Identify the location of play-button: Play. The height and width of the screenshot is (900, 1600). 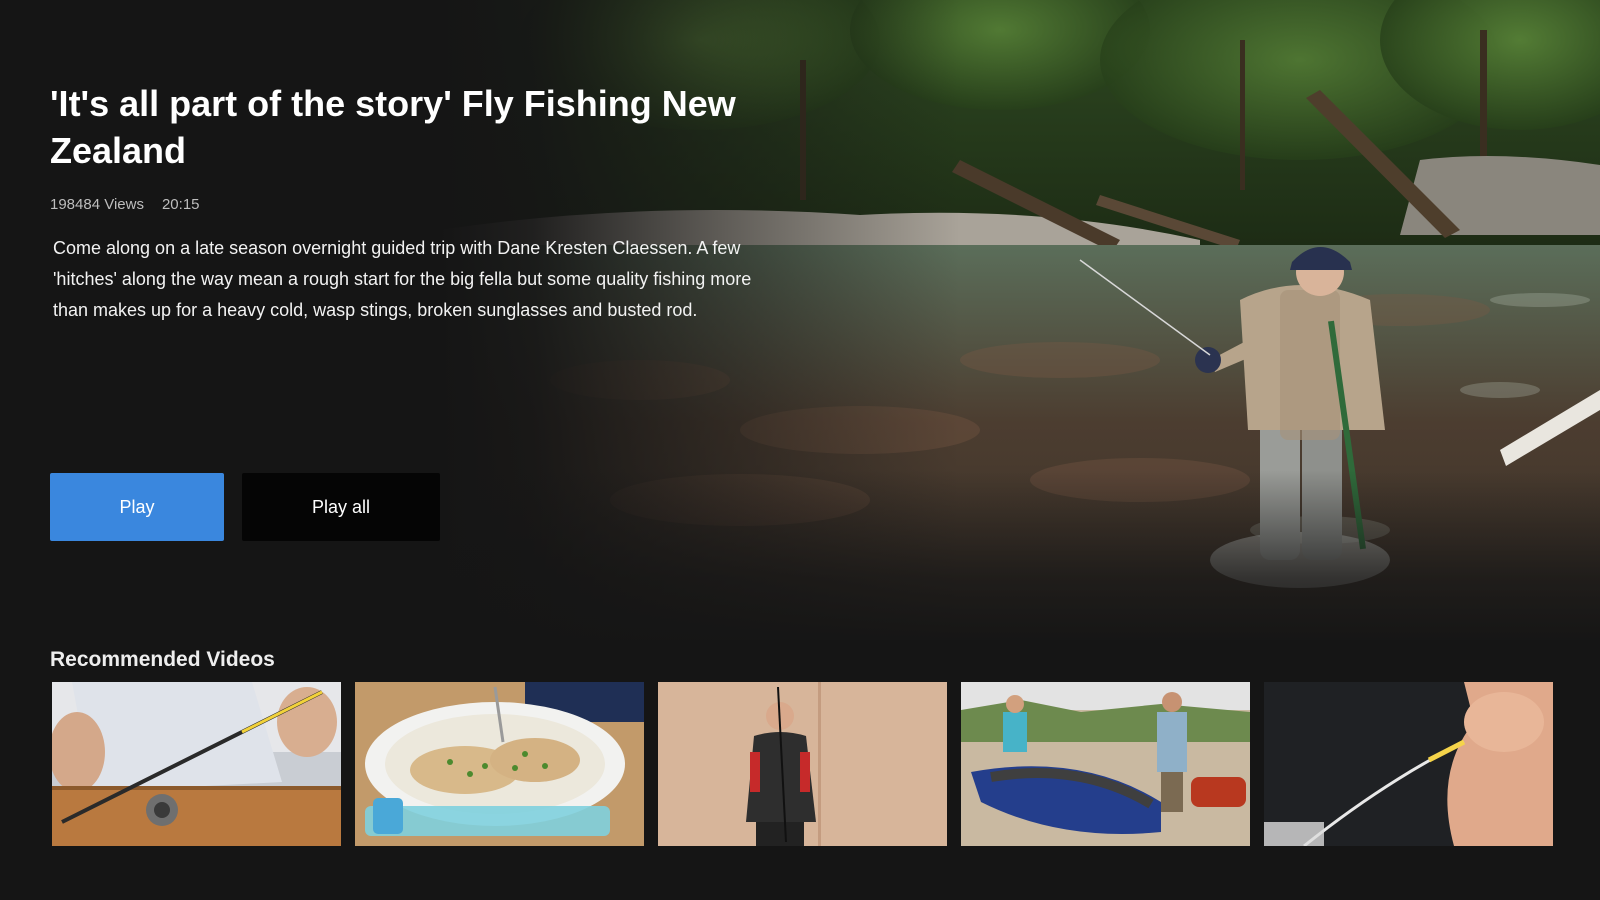
(137, 507).